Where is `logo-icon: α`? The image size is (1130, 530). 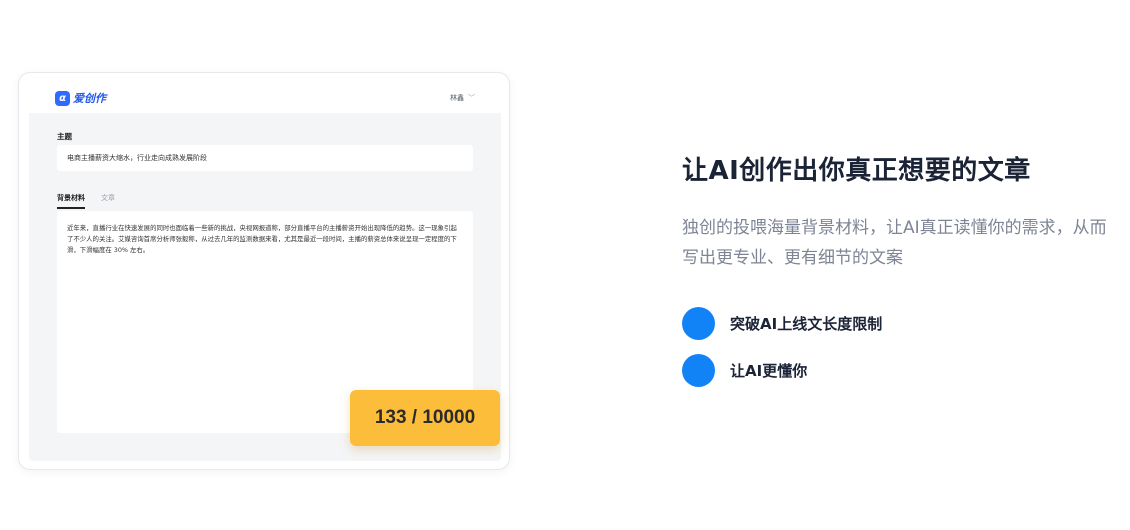 logo-icon: α is located at coordinates (62, 98).